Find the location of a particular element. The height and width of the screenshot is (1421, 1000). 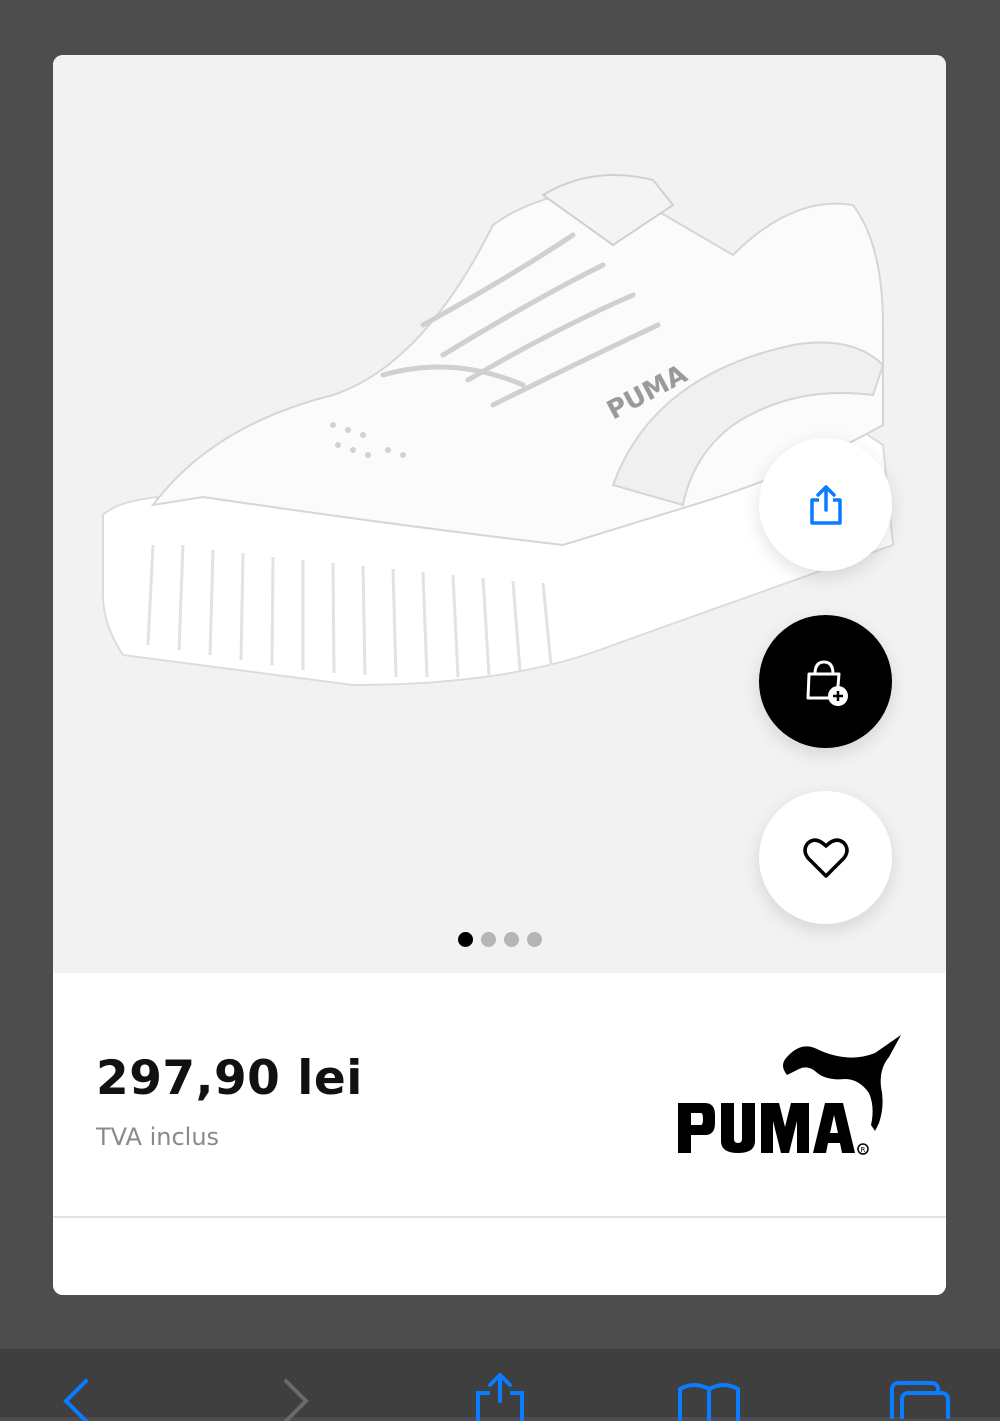

bag-plus-icon is located at coordinates (827, 682).